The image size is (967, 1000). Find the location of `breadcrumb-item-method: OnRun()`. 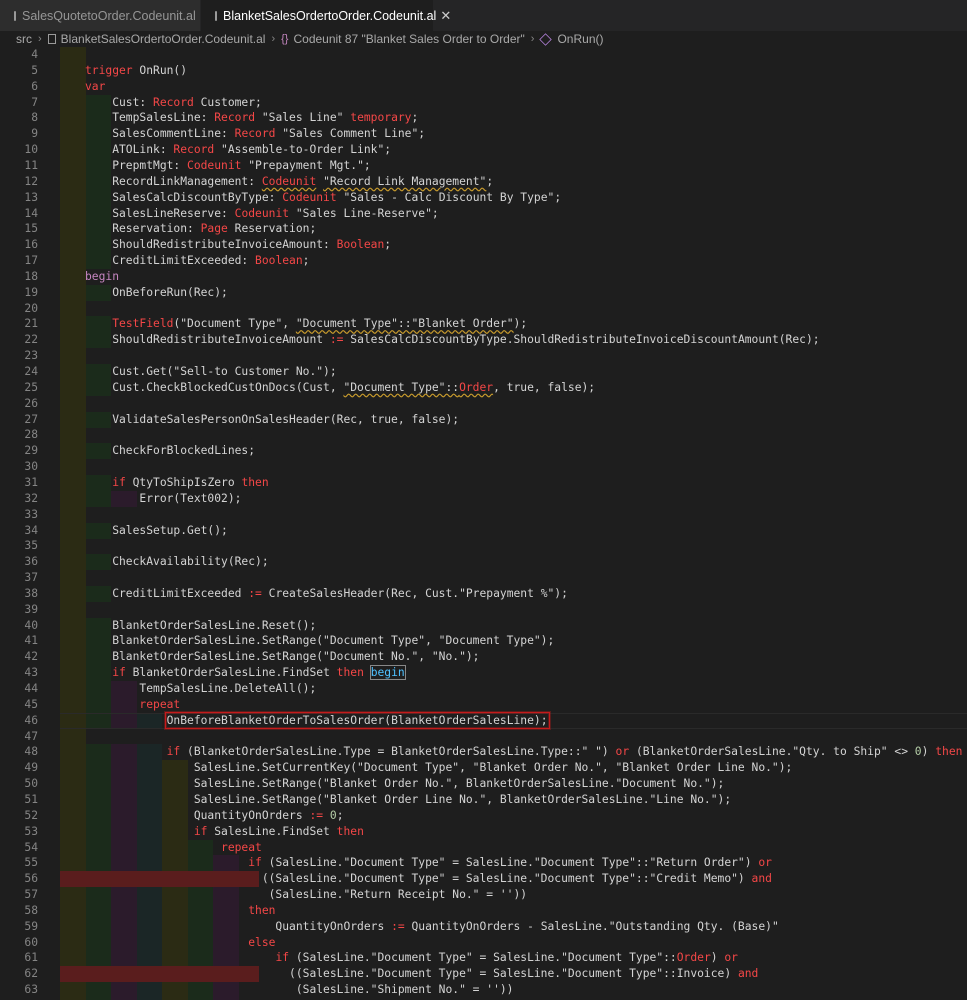

breadcrumb-item-method: OnRun() is located at coordinates (580, 39).